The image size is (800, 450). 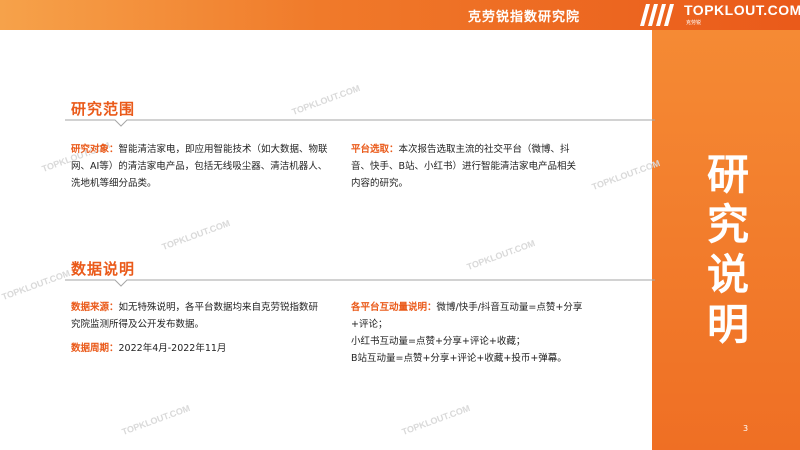 I want to click on brand-subtitle: 克劳锐, so click(x=694, y=23).